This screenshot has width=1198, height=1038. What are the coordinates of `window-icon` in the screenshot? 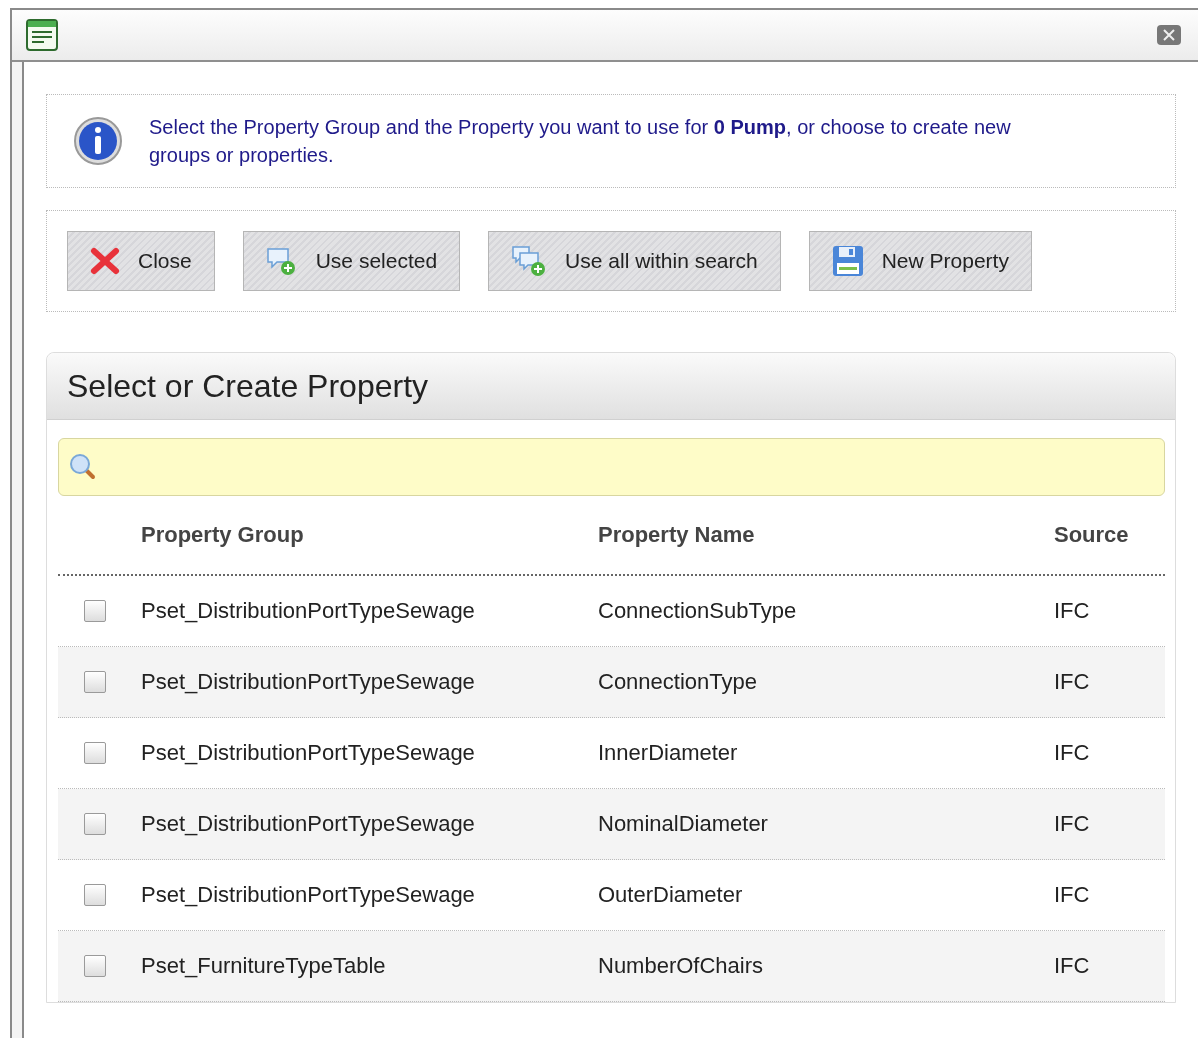 It's located at (42, 35).